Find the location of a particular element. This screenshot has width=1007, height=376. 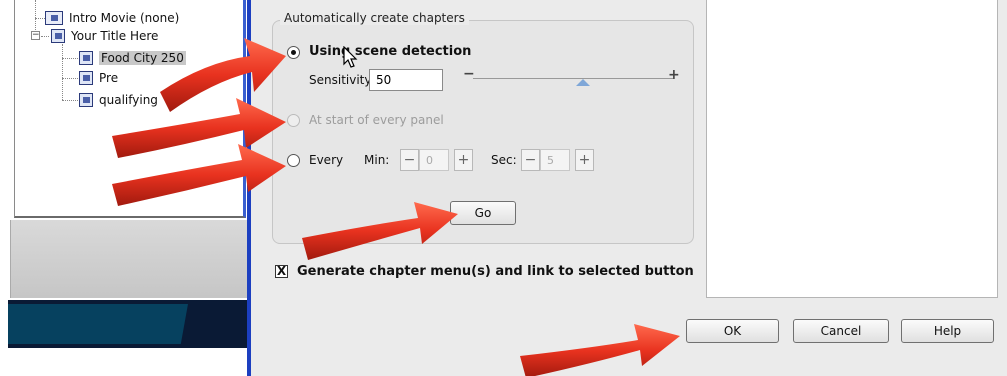

tree-item-label: Pre is located at coordinates (109, 78).